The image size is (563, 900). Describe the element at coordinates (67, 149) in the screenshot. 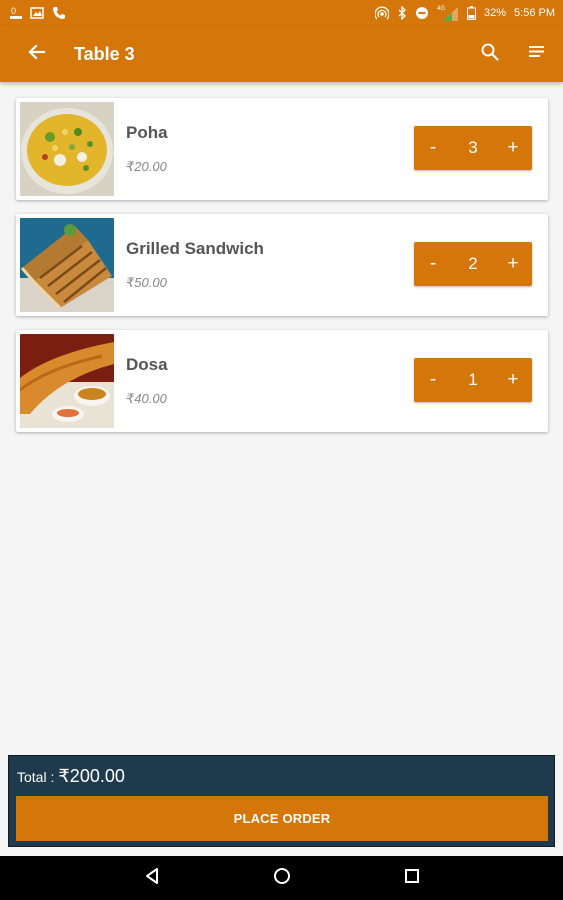

I see `poha-image` at that location.